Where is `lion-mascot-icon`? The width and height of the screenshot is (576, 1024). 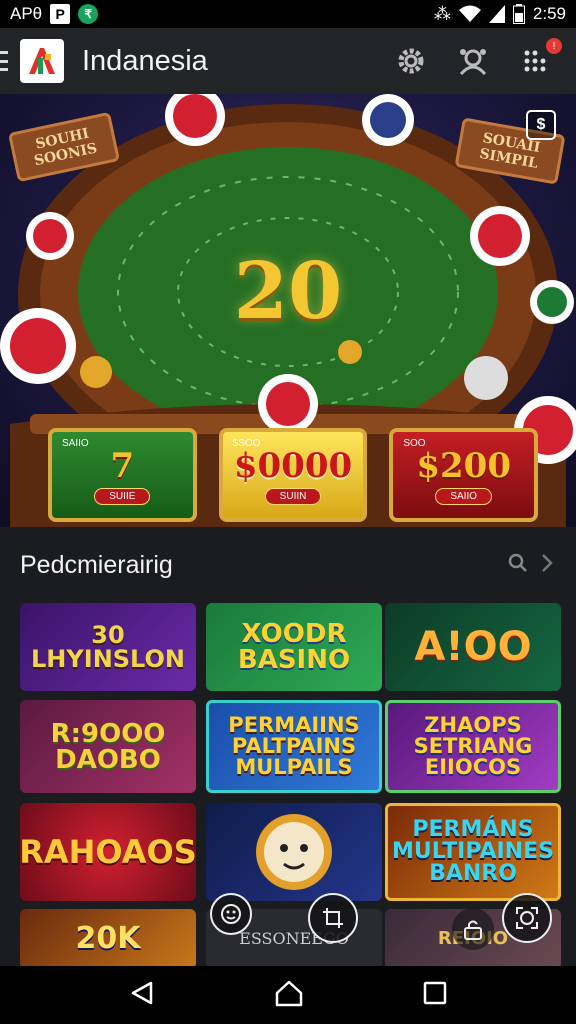 lion-mascot-icon is located at coordinates (294, 852).